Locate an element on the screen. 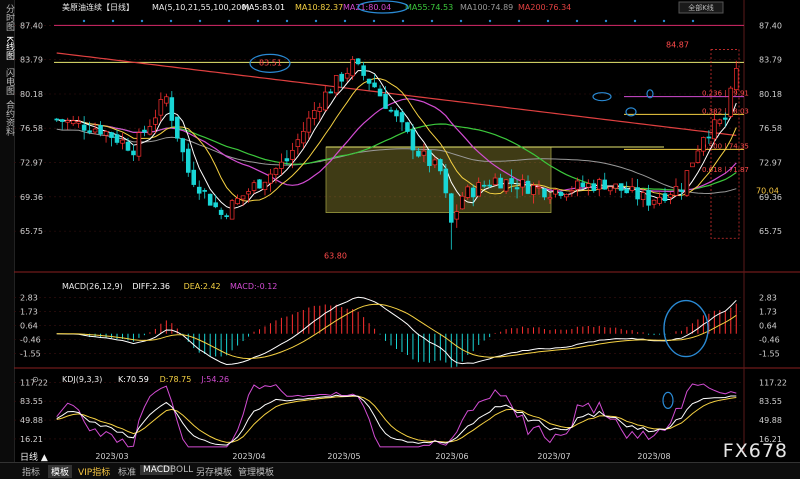 The width and height of the screenshot is (800, 479). tab-contract-info: 合约资料 is located at coordinates (7, 118).